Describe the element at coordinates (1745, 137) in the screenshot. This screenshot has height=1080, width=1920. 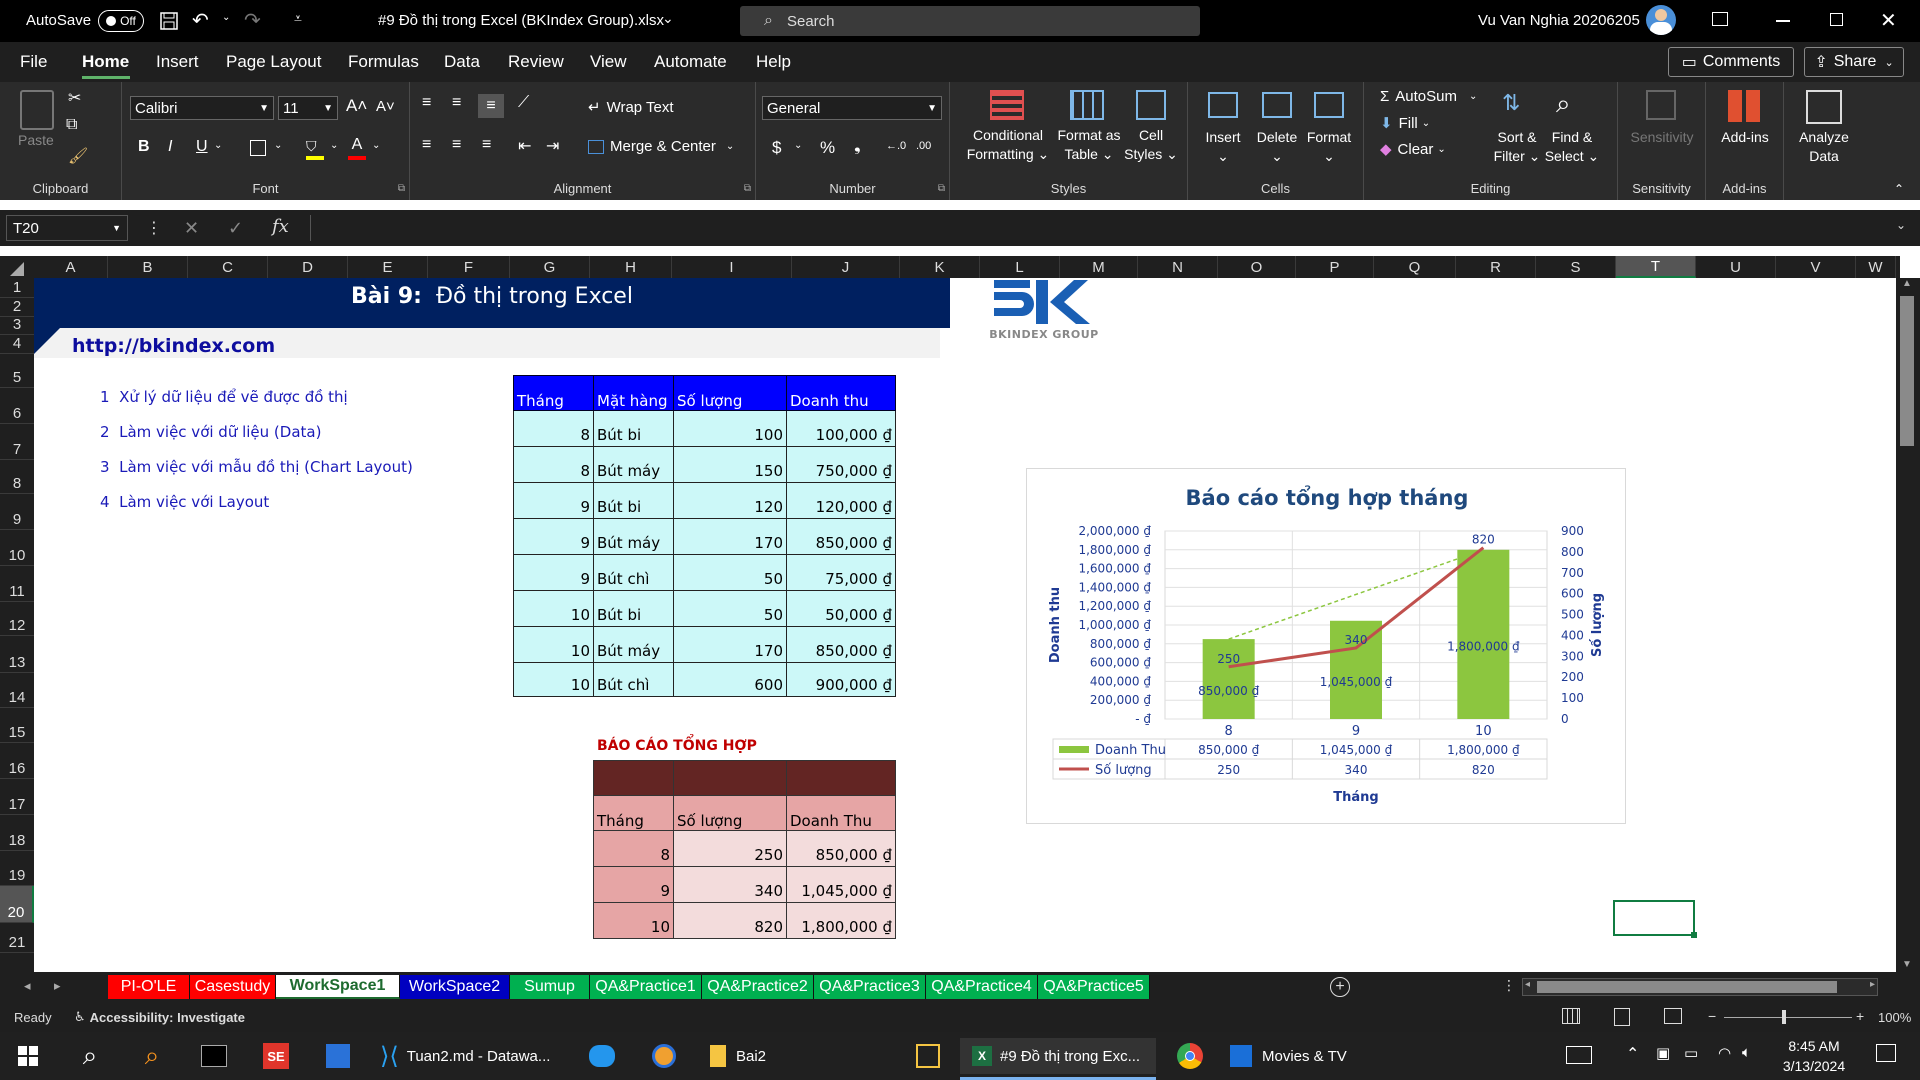
I see `addins-button: Add-ins` at that location.